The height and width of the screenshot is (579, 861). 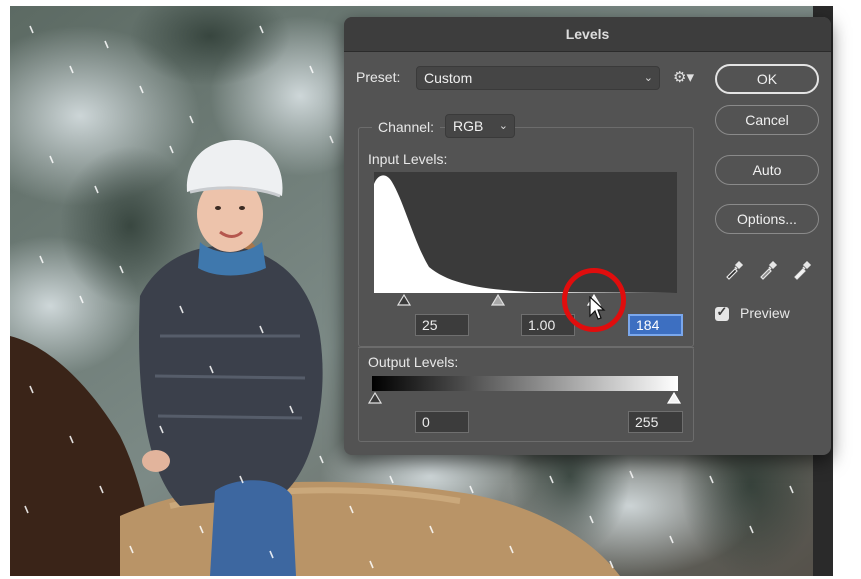 I want to click on preview-checkbox: ✓, so click(x=722, y=312).